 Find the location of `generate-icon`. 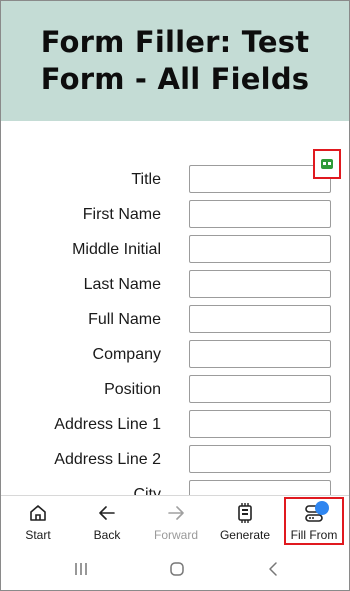

generate-icon is located at coordinates (245, 513).